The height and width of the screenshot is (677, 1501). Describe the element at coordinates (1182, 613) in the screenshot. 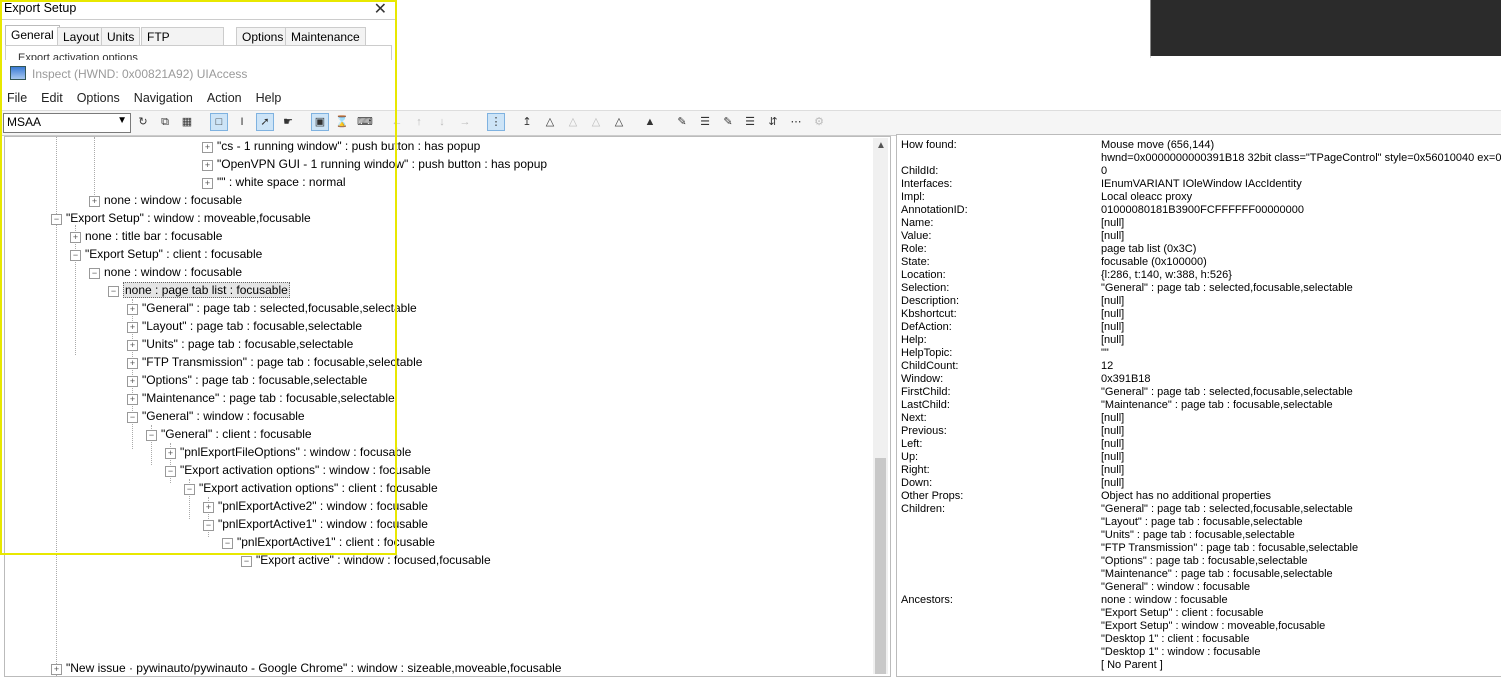

I see `property-value: "Export Setup" : client : focusable` at that location.